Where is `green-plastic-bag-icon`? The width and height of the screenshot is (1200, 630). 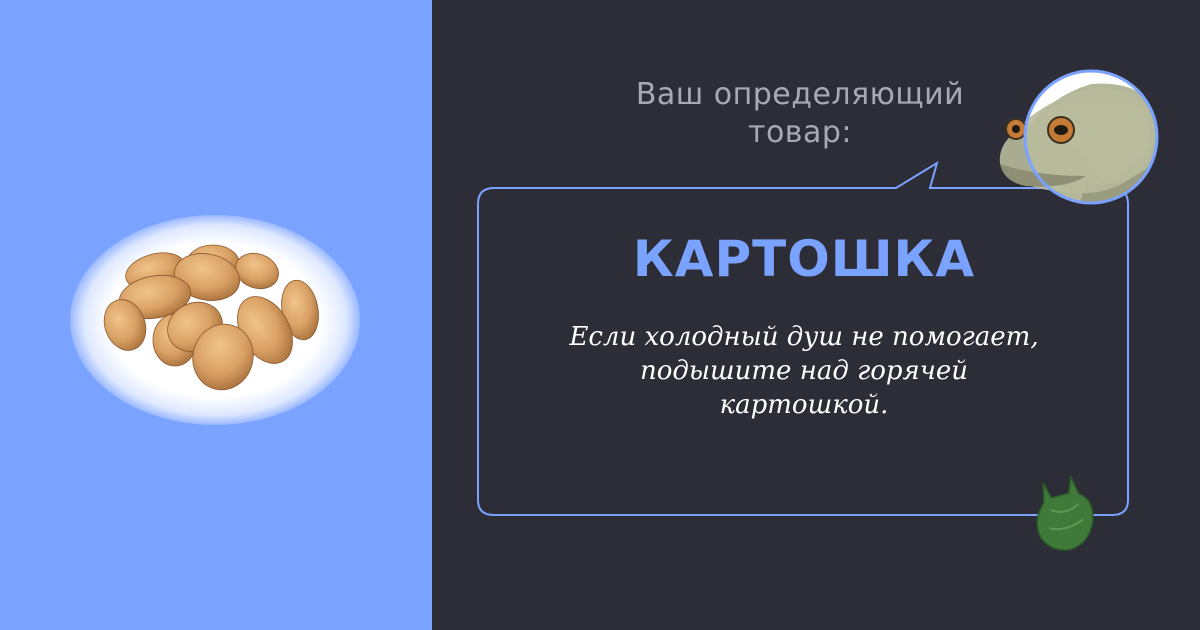 green-plastic-bag-icon is located at coordinates (1065, 513).